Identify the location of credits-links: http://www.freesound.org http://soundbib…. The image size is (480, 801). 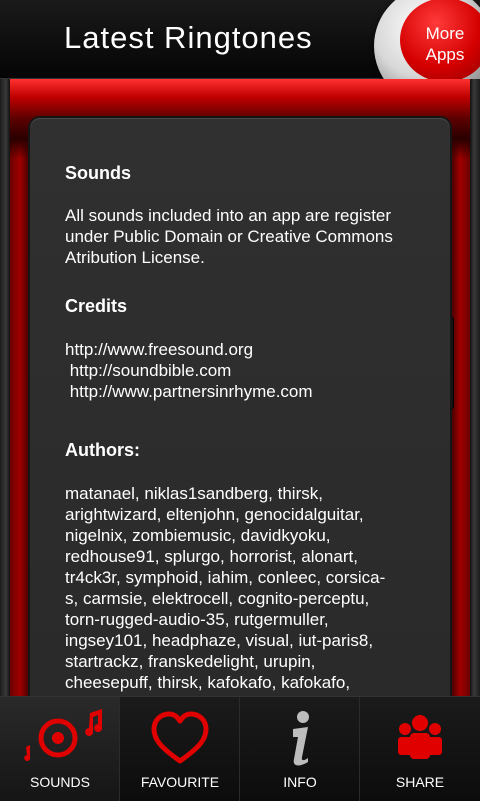
(189, 370).